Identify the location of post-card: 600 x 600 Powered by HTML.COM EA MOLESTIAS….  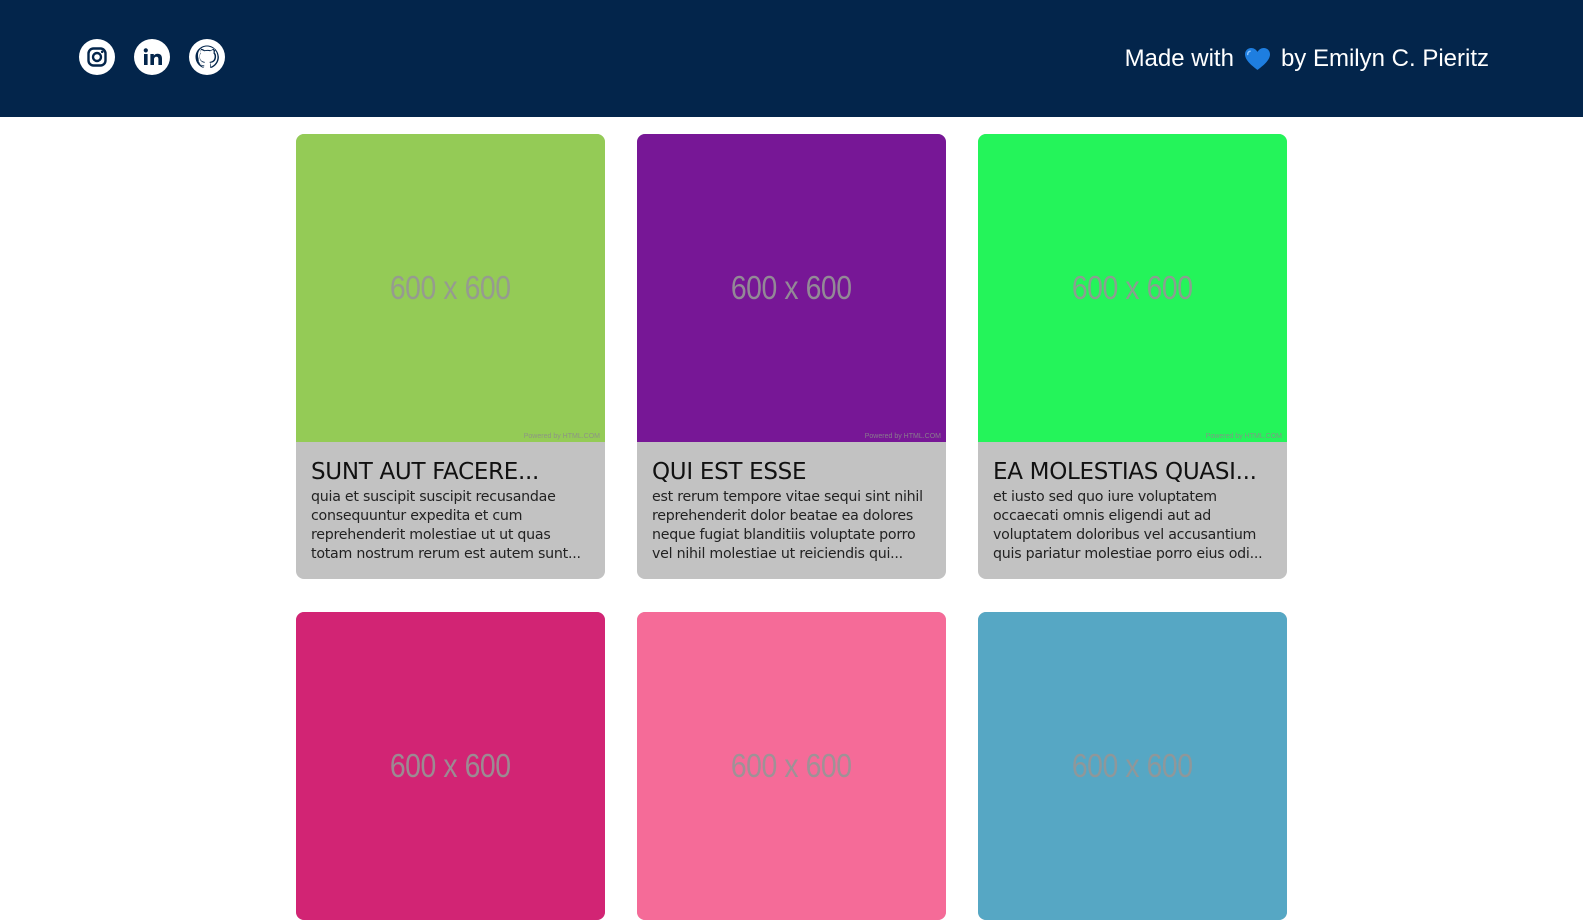
(1132, 356).